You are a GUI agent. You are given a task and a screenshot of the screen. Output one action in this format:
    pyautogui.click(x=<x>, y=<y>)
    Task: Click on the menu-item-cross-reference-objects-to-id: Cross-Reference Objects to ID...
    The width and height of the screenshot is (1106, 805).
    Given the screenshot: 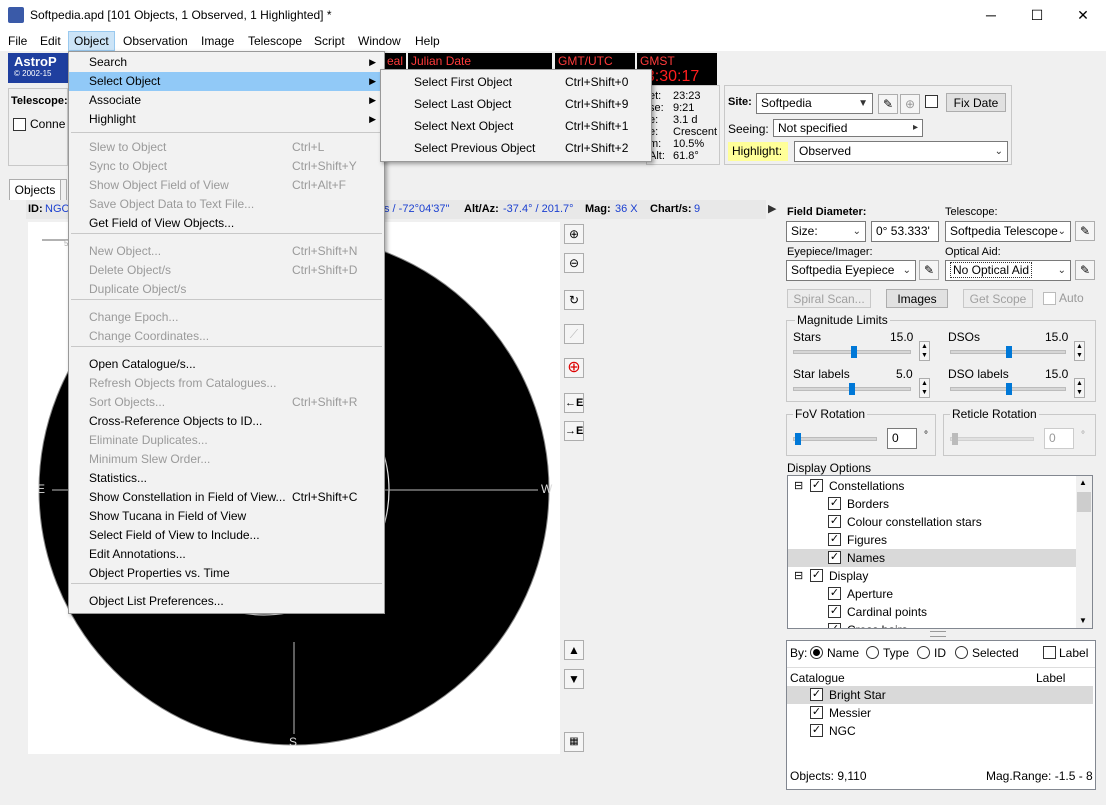 What is the action you would take?
    pyautogui.click(x=226, y=421)
    